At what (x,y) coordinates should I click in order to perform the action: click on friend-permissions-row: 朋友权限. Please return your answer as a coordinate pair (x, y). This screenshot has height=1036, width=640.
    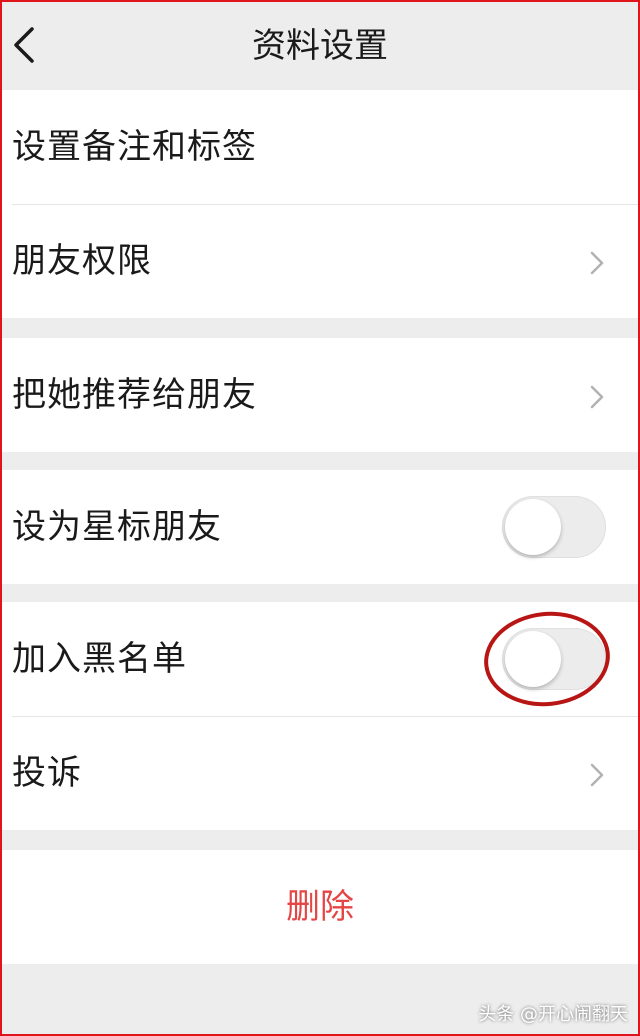
    Looking at the image, I should click on (320, 261).